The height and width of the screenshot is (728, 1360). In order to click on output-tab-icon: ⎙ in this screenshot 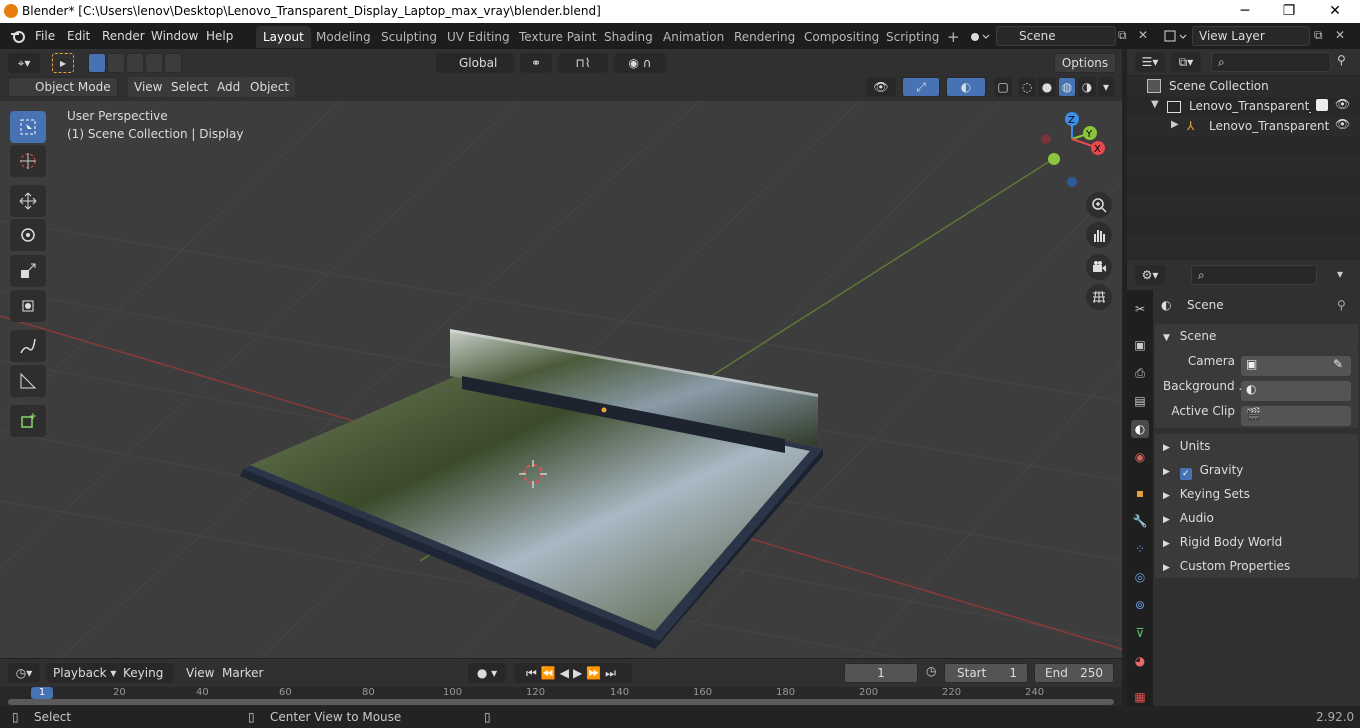, I will do `click(1140, 373)`.